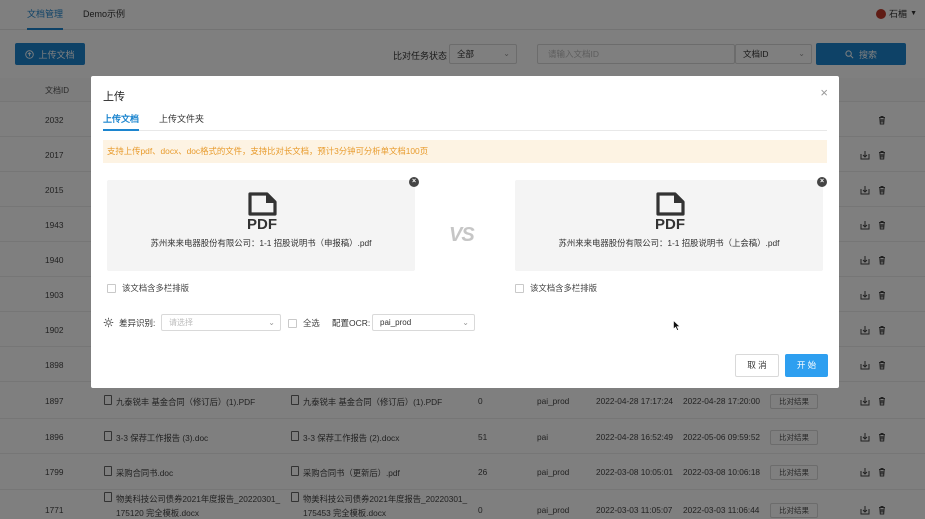 The width and height of the screenshot is (925, 519). I want to click on select-all-checkbox: 全选, so click(304, 323).